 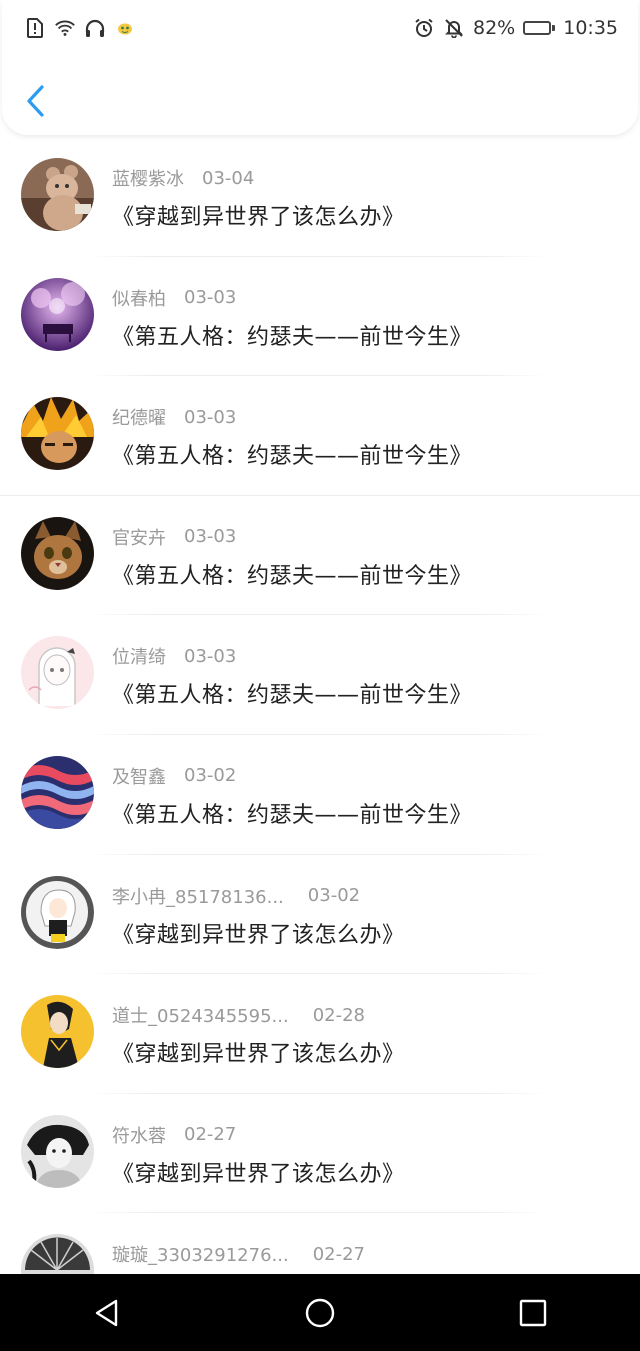 I want to click on list-item: 璇璇_3303291276... 02-27, so click(x=320, y=1243).